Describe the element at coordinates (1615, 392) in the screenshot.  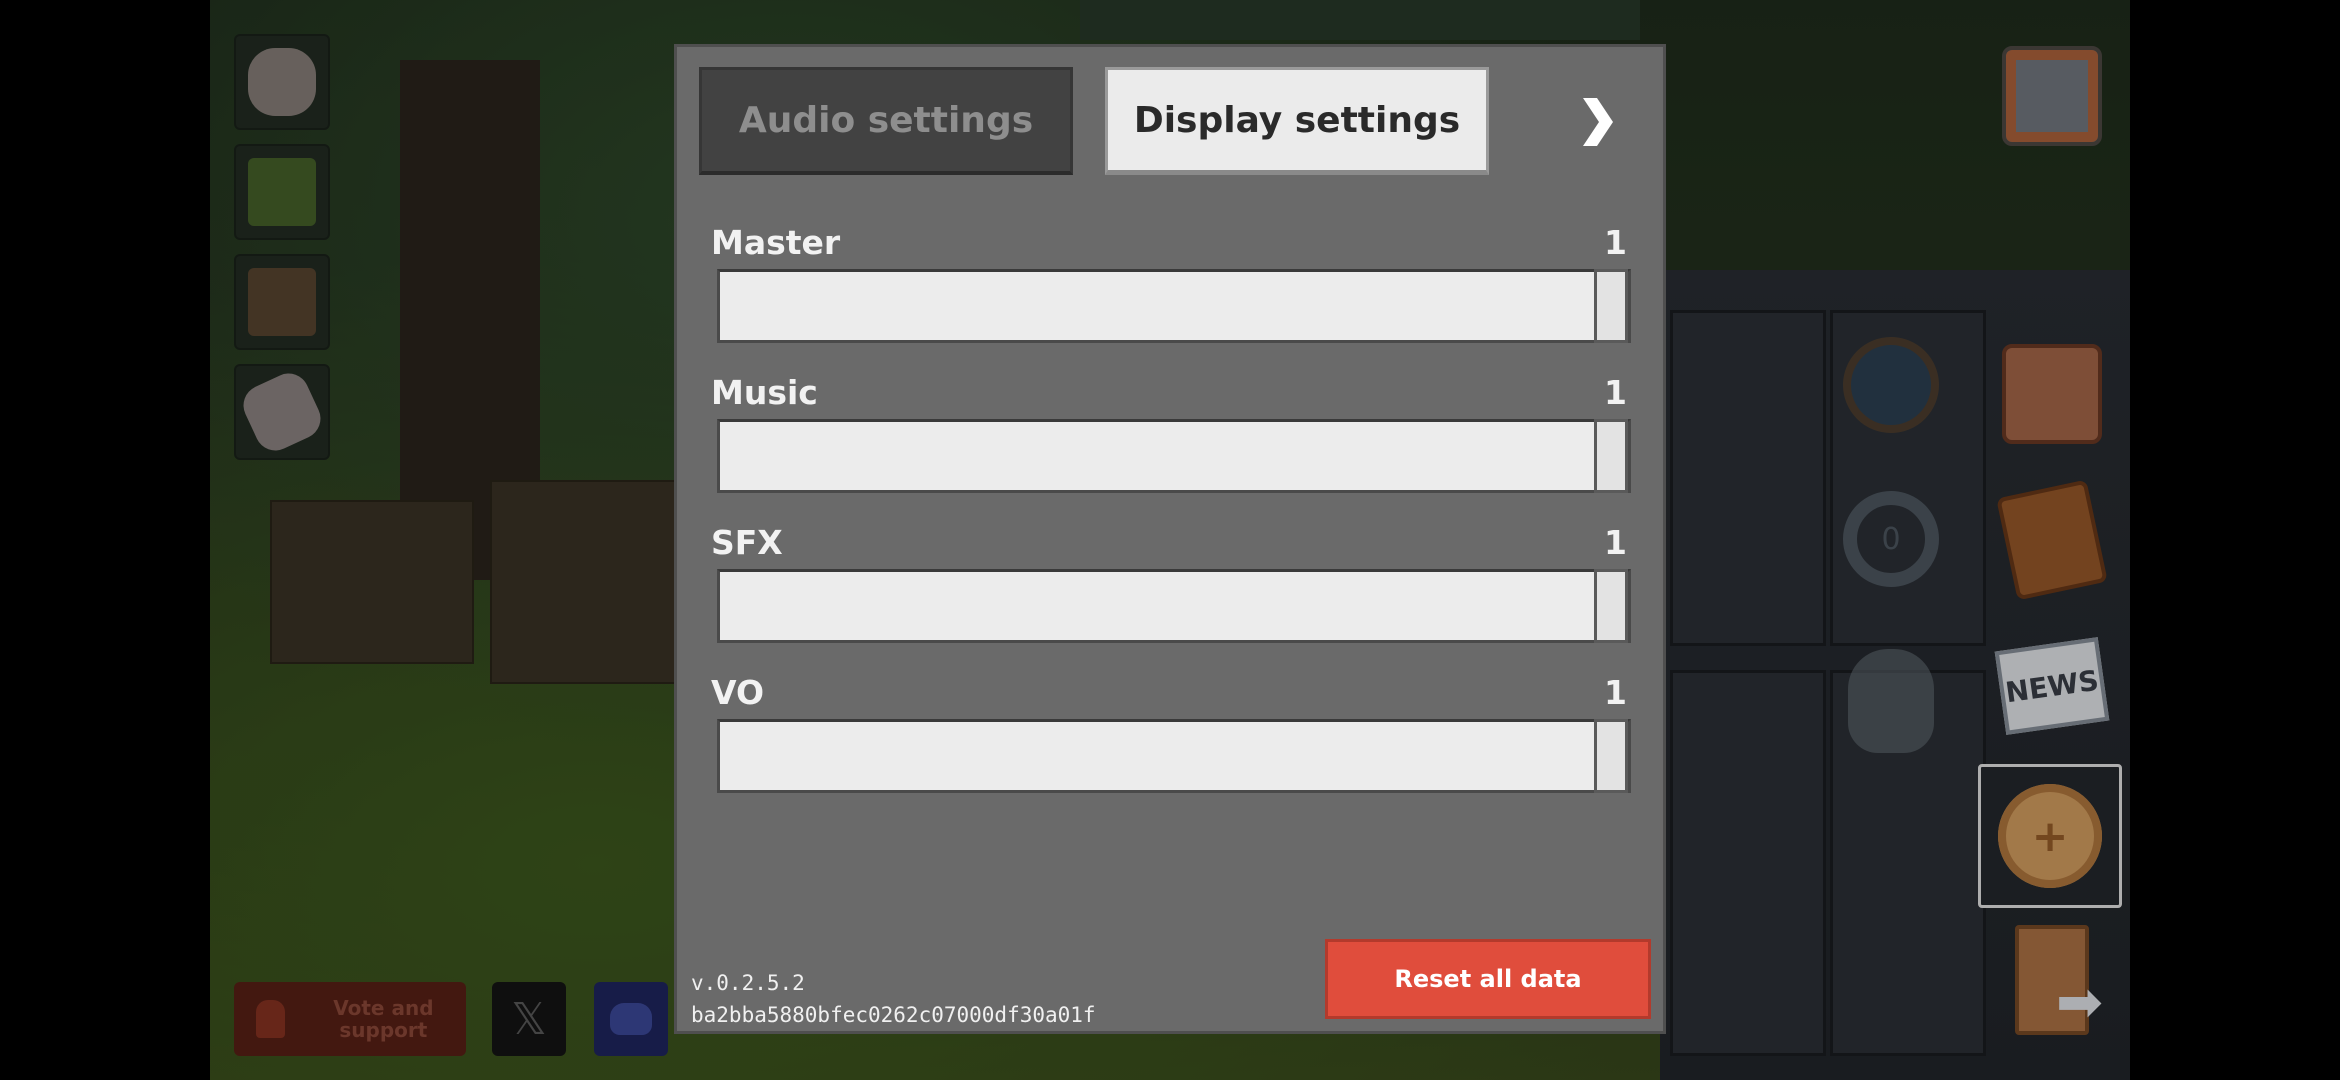
I see `music-value: 1` at that location.